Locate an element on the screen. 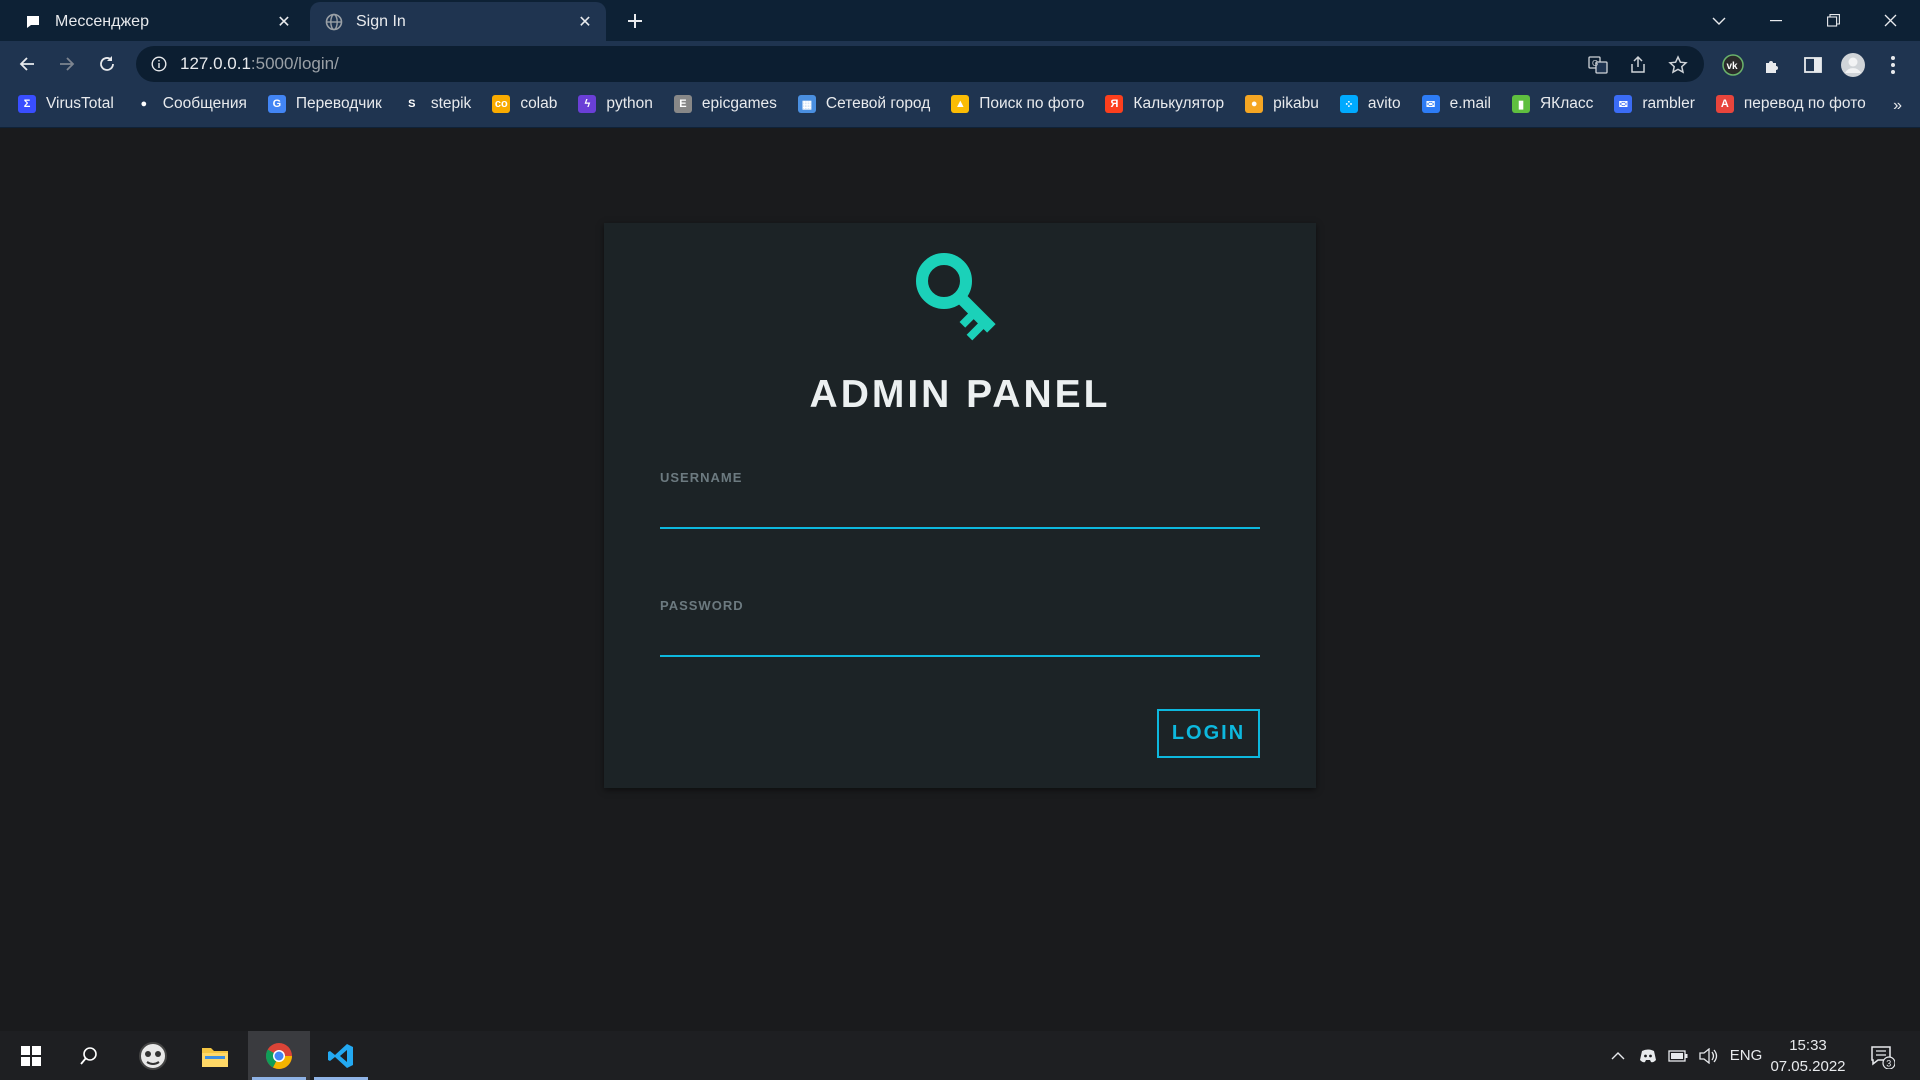 The width and height of the screenshot is (1920, 1080). bookmark-item: ● pikabu is located at coordinates (1282, 104).